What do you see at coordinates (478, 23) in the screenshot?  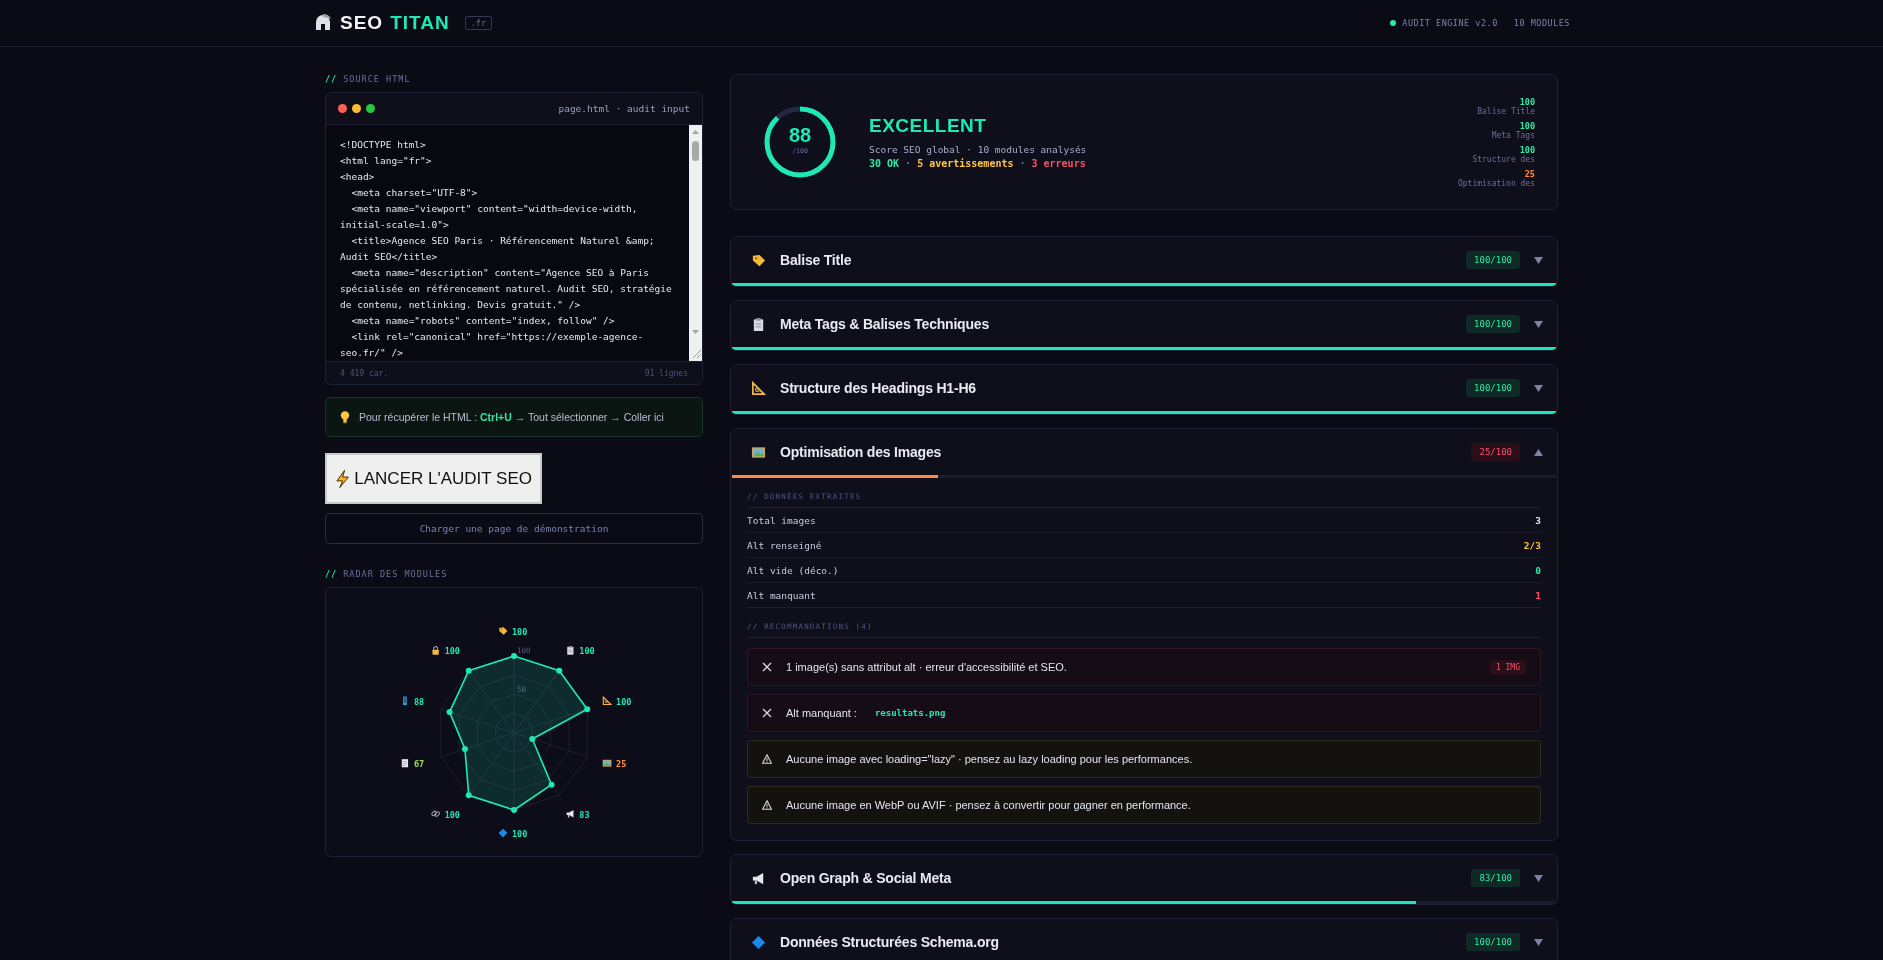 I see `domain-badge: .fr` at bounding box center [478, 23].